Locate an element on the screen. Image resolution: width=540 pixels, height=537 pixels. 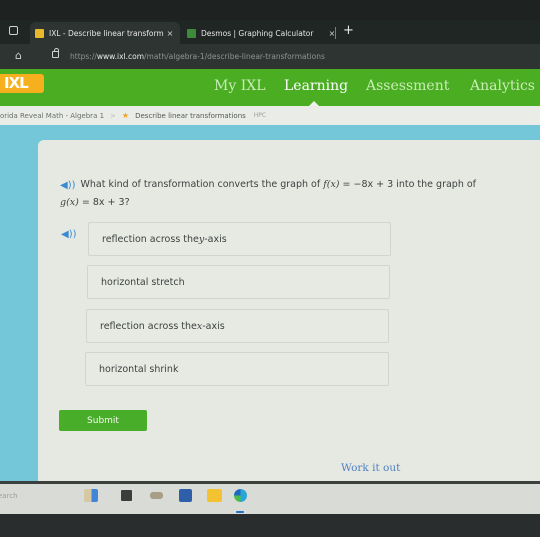
desmos-favicon-icon is located at coordinates (191, 33).